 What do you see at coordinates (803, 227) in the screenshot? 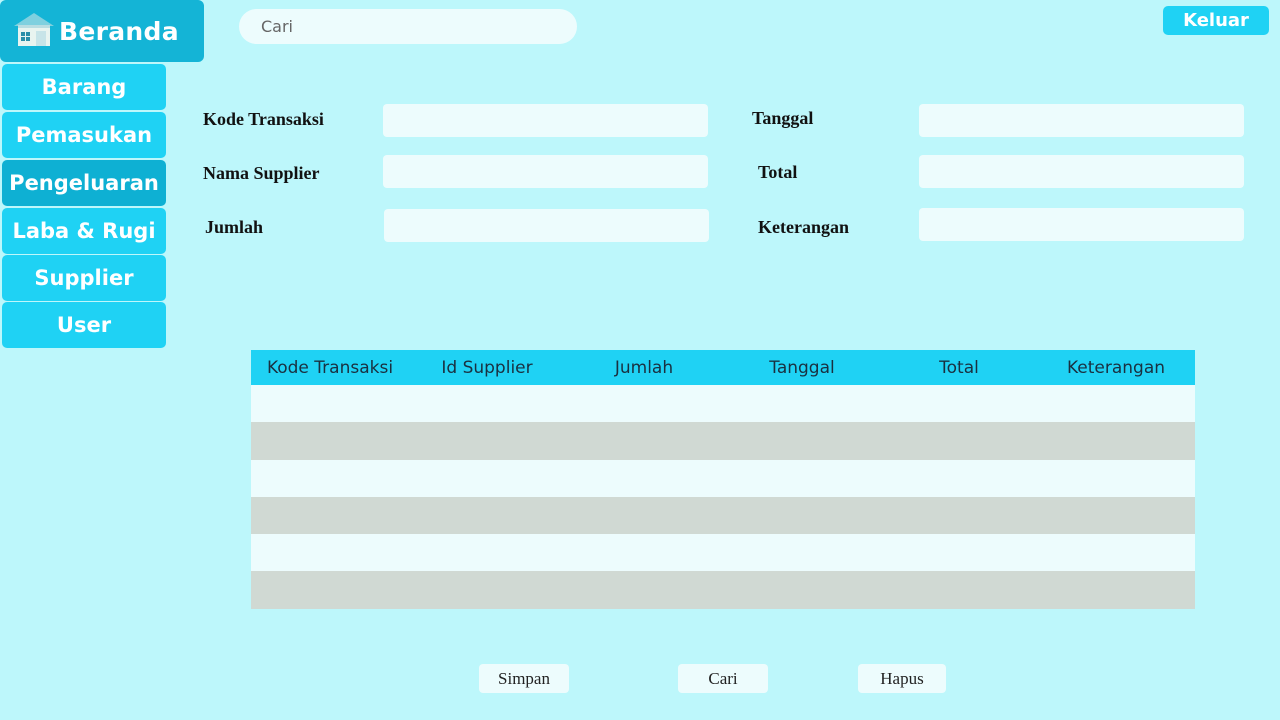
I see `keterangan-label: Keterangan` at bounding box center [803, 227].